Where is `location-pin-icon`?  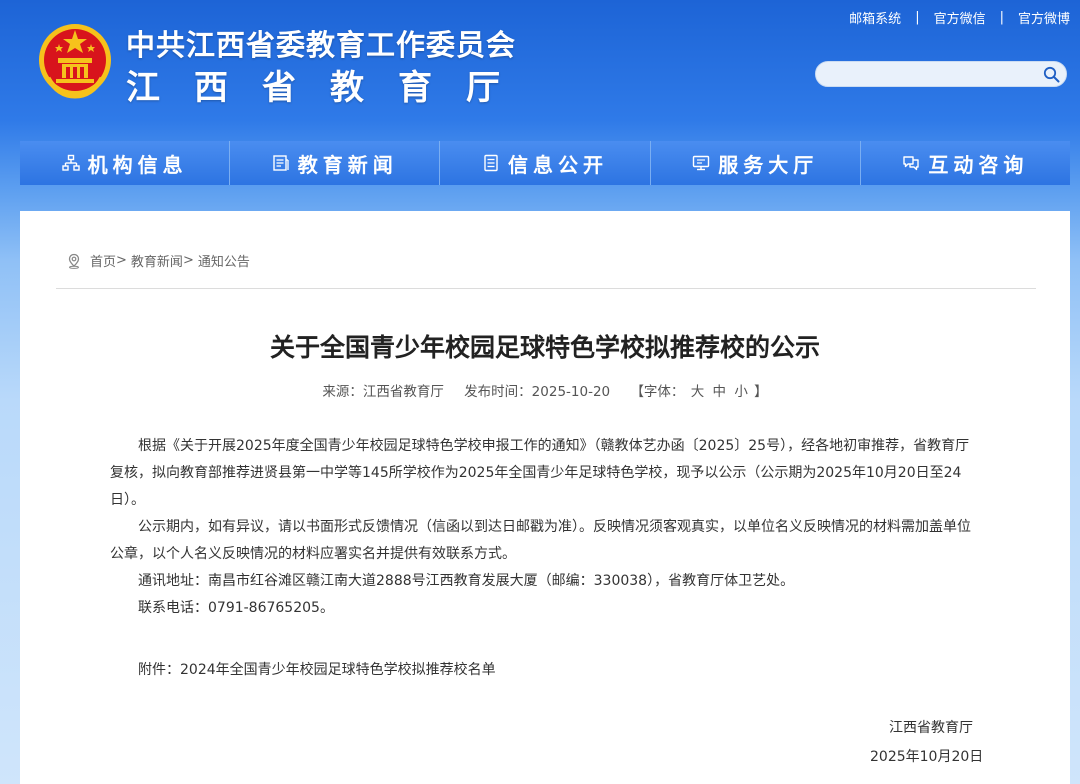
location-pin-icon is located at coordinates (74, 261).